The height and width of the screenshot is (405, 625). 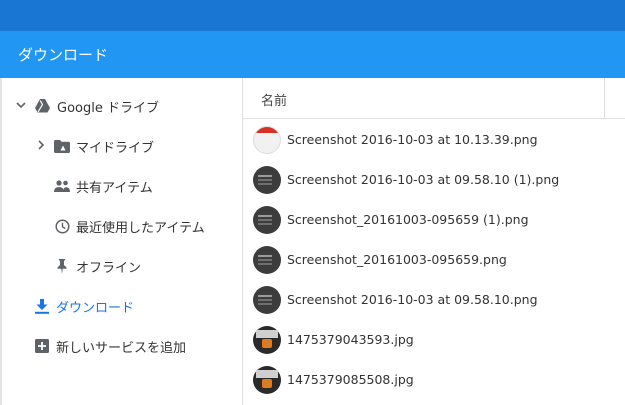 I want to click on file-row: Screenshot_20161003-095659.png, so click(x=434, y=260).